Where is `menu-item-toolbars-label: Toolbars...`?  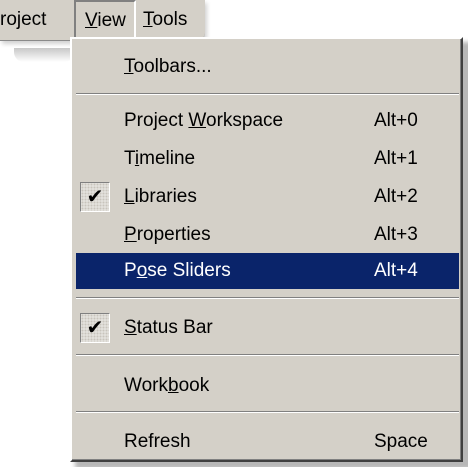
menu-item-toolbars-label: Toolbars... is located at coordinates (168, 66).